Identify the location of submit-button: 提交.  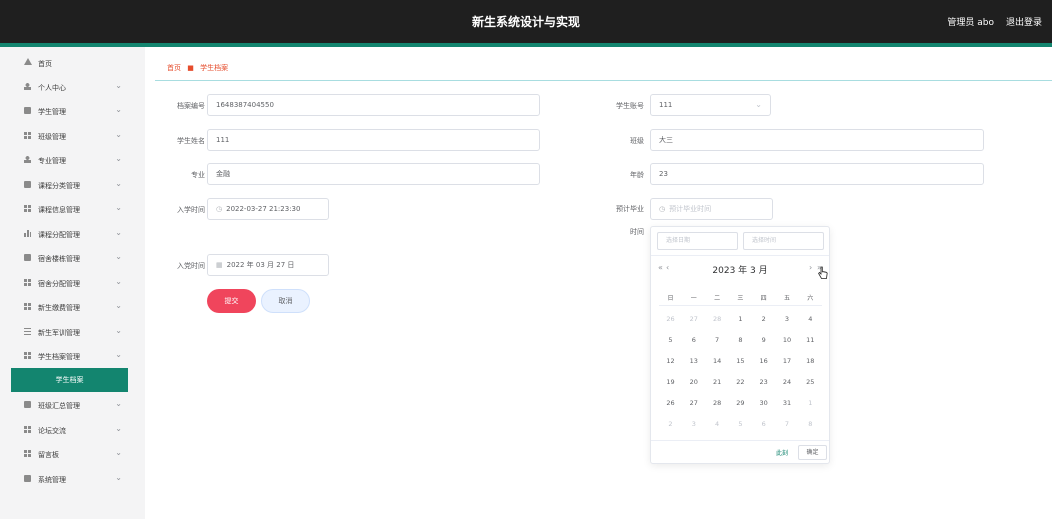
(231, 301).